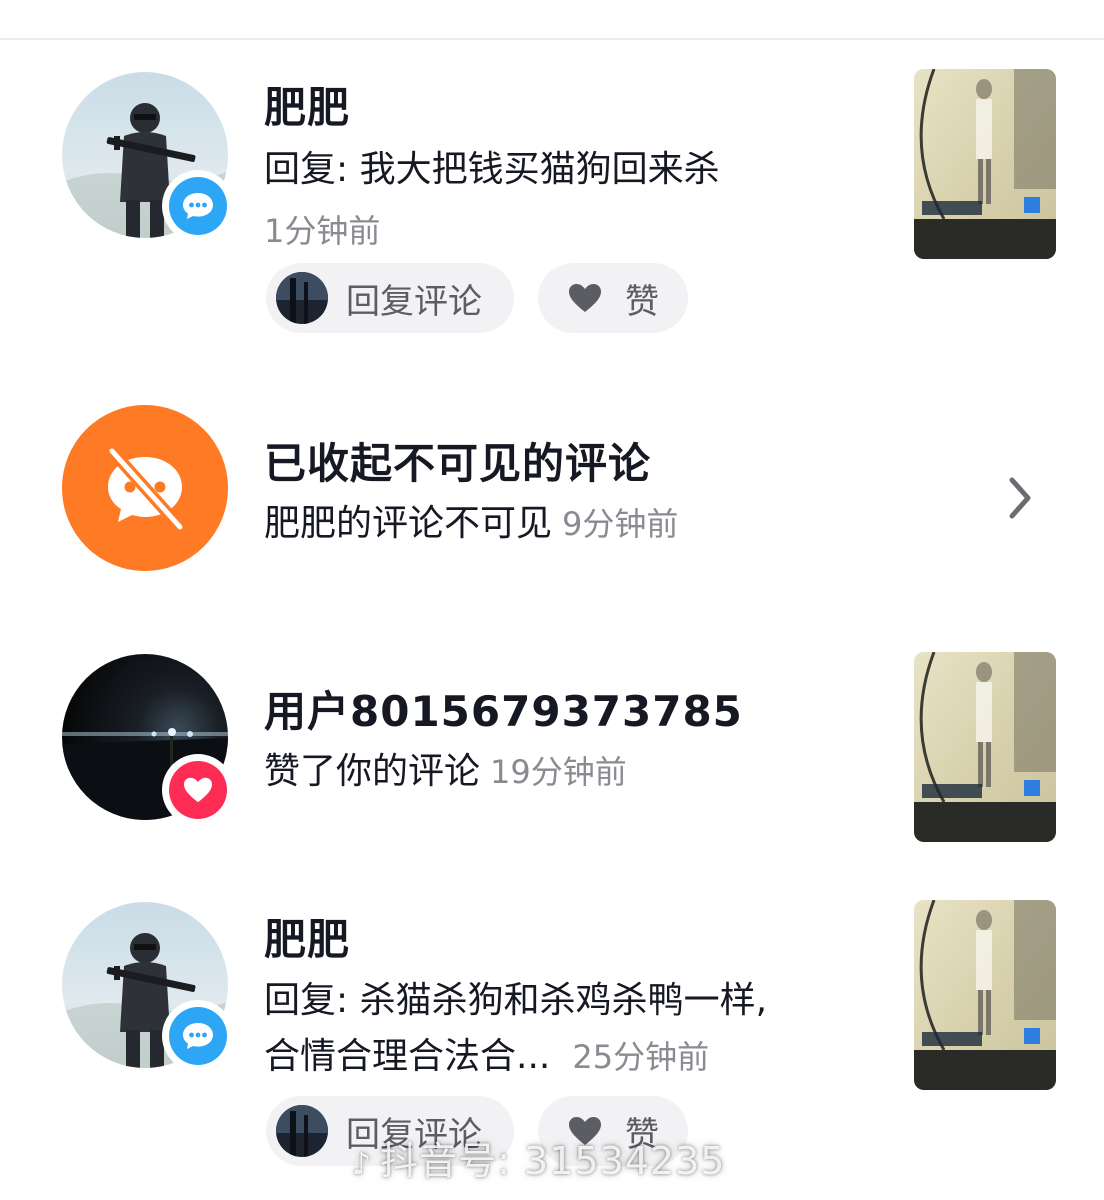 The image size is (1104, 1200). Describe the element at coordinates (553, 1161) in the screenshot. I see `watermark-text: 抖音号: 31534235` at that location.